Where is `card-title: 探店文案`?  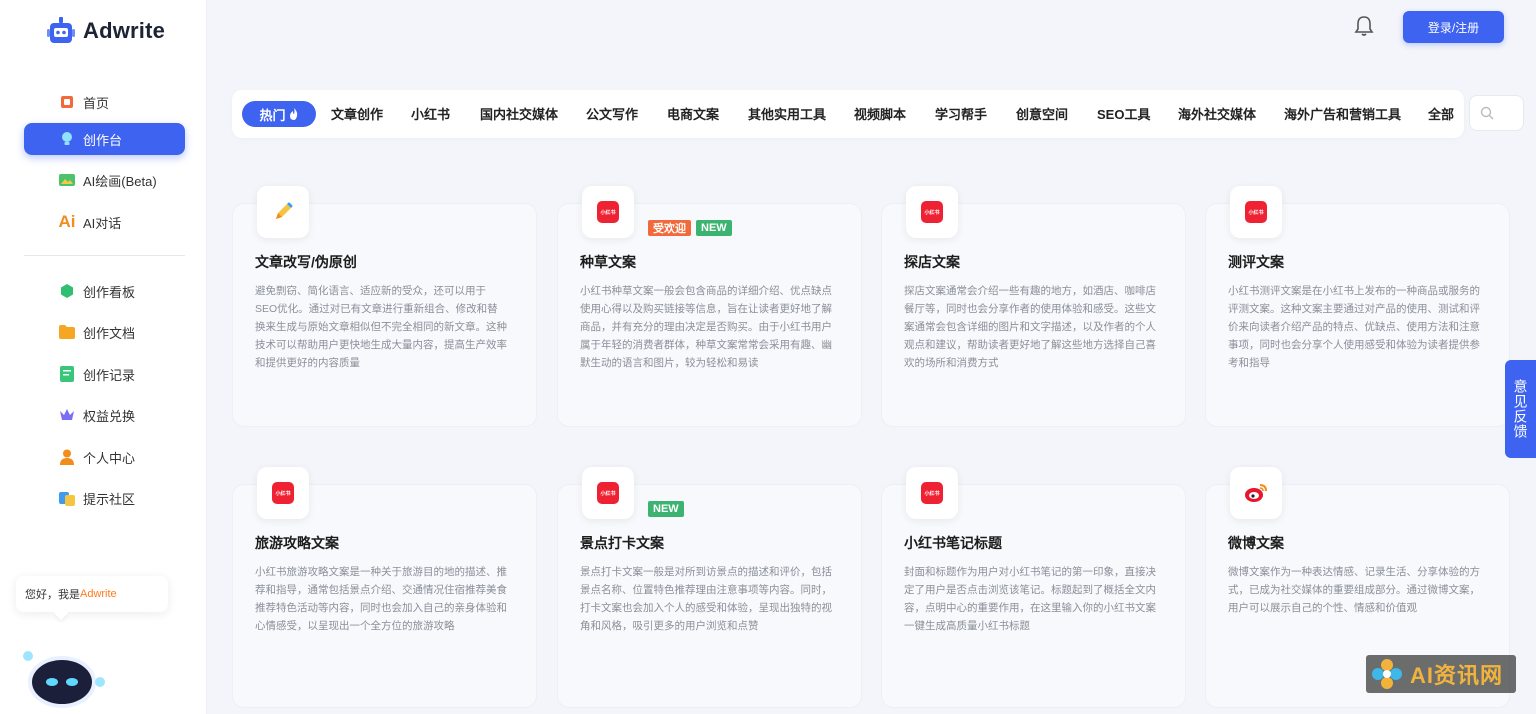
card-title: 探店文案 is located at coordinates (932, 262).